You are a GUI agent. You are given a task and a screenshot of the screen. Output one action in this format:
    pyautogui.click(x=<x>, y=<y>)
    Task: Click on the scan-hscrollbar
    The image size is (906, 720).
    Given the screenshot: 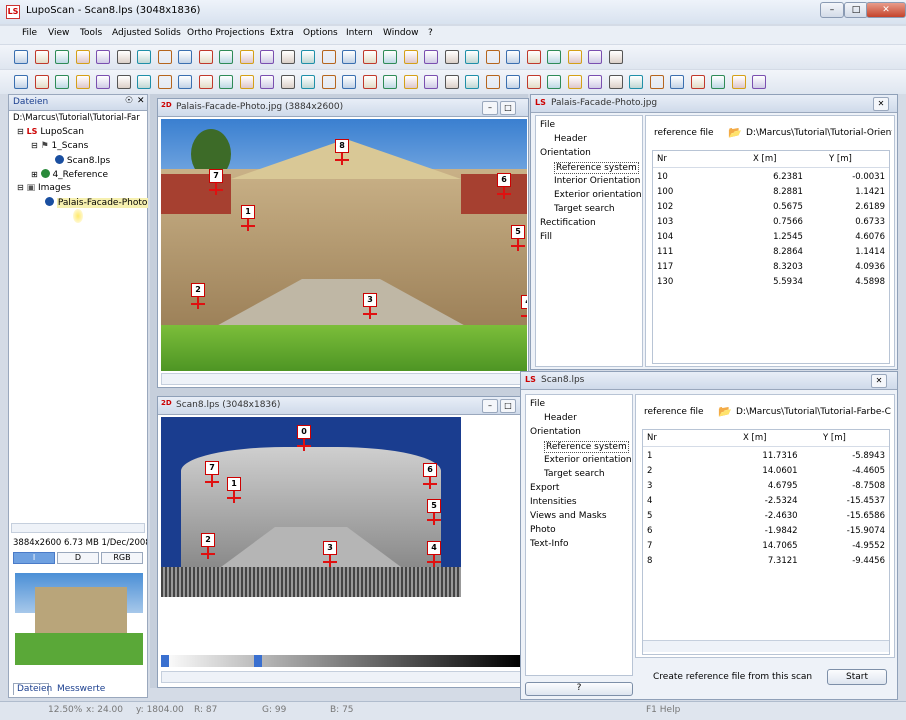 What is the action you would take?
    pyautogui.click(x=344, y=677)
    